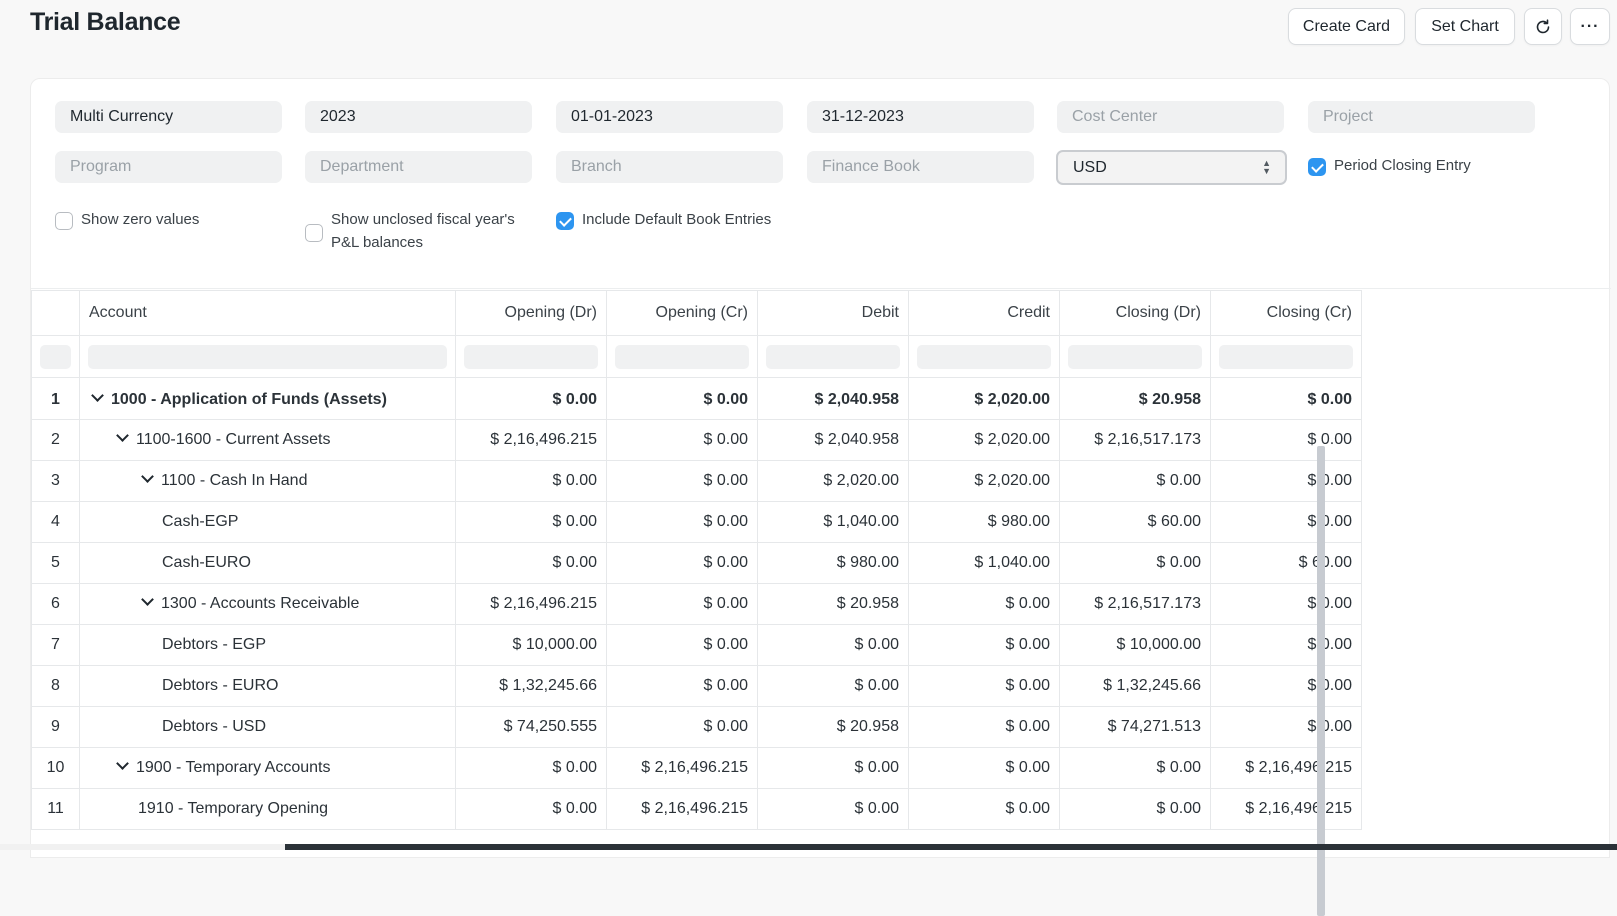 The height and width of the screenshot is (916, 1617). I want to click on account-name: 1000 - Application of Funds (Assets), so click(249, 399).